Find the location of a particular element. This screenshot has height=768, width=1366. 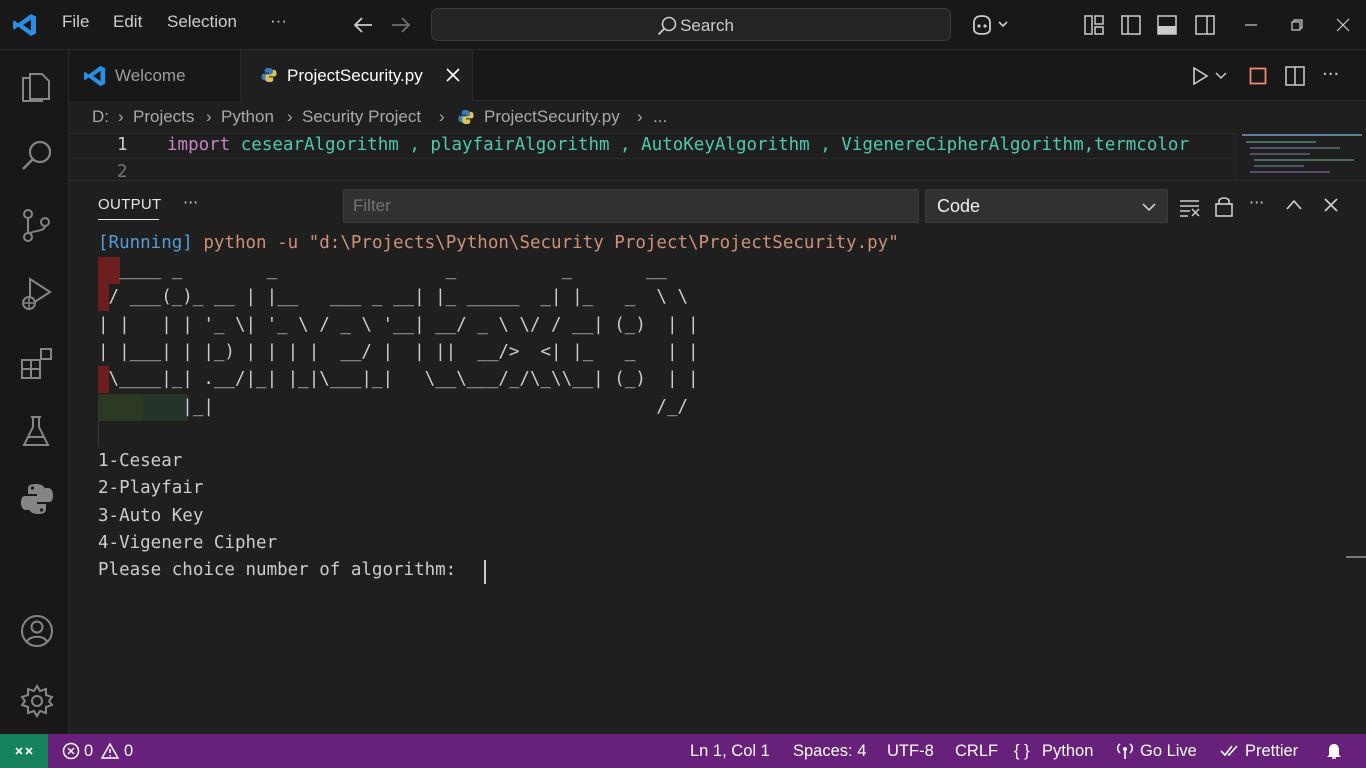

accounts-icon is located at coordinates (35, 629).